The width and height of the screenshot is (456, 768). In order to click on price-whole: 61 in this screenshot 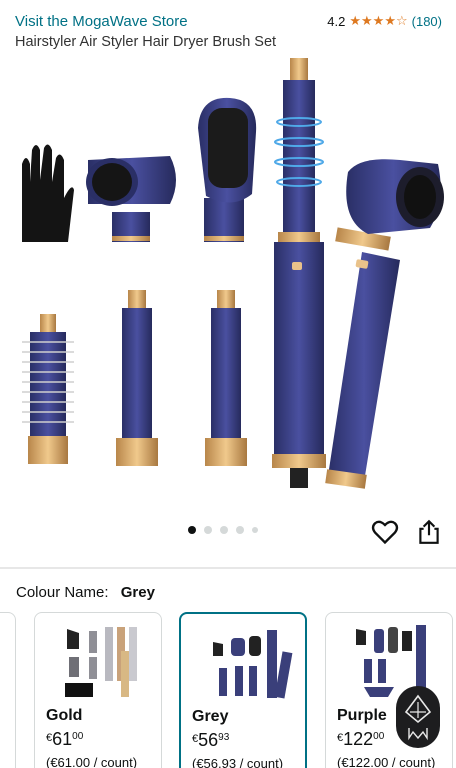, I will do `click(62, 739)`.